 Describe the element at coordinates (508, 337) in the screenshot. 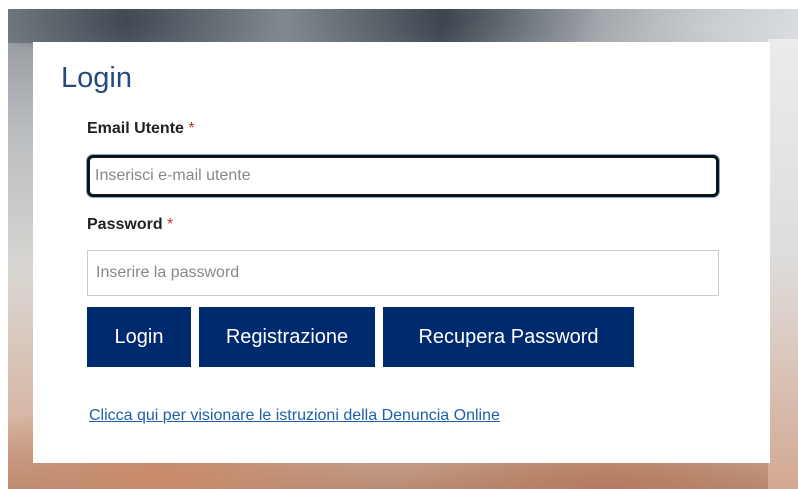

I see `recover-password-button: Recupera Password` at that location.